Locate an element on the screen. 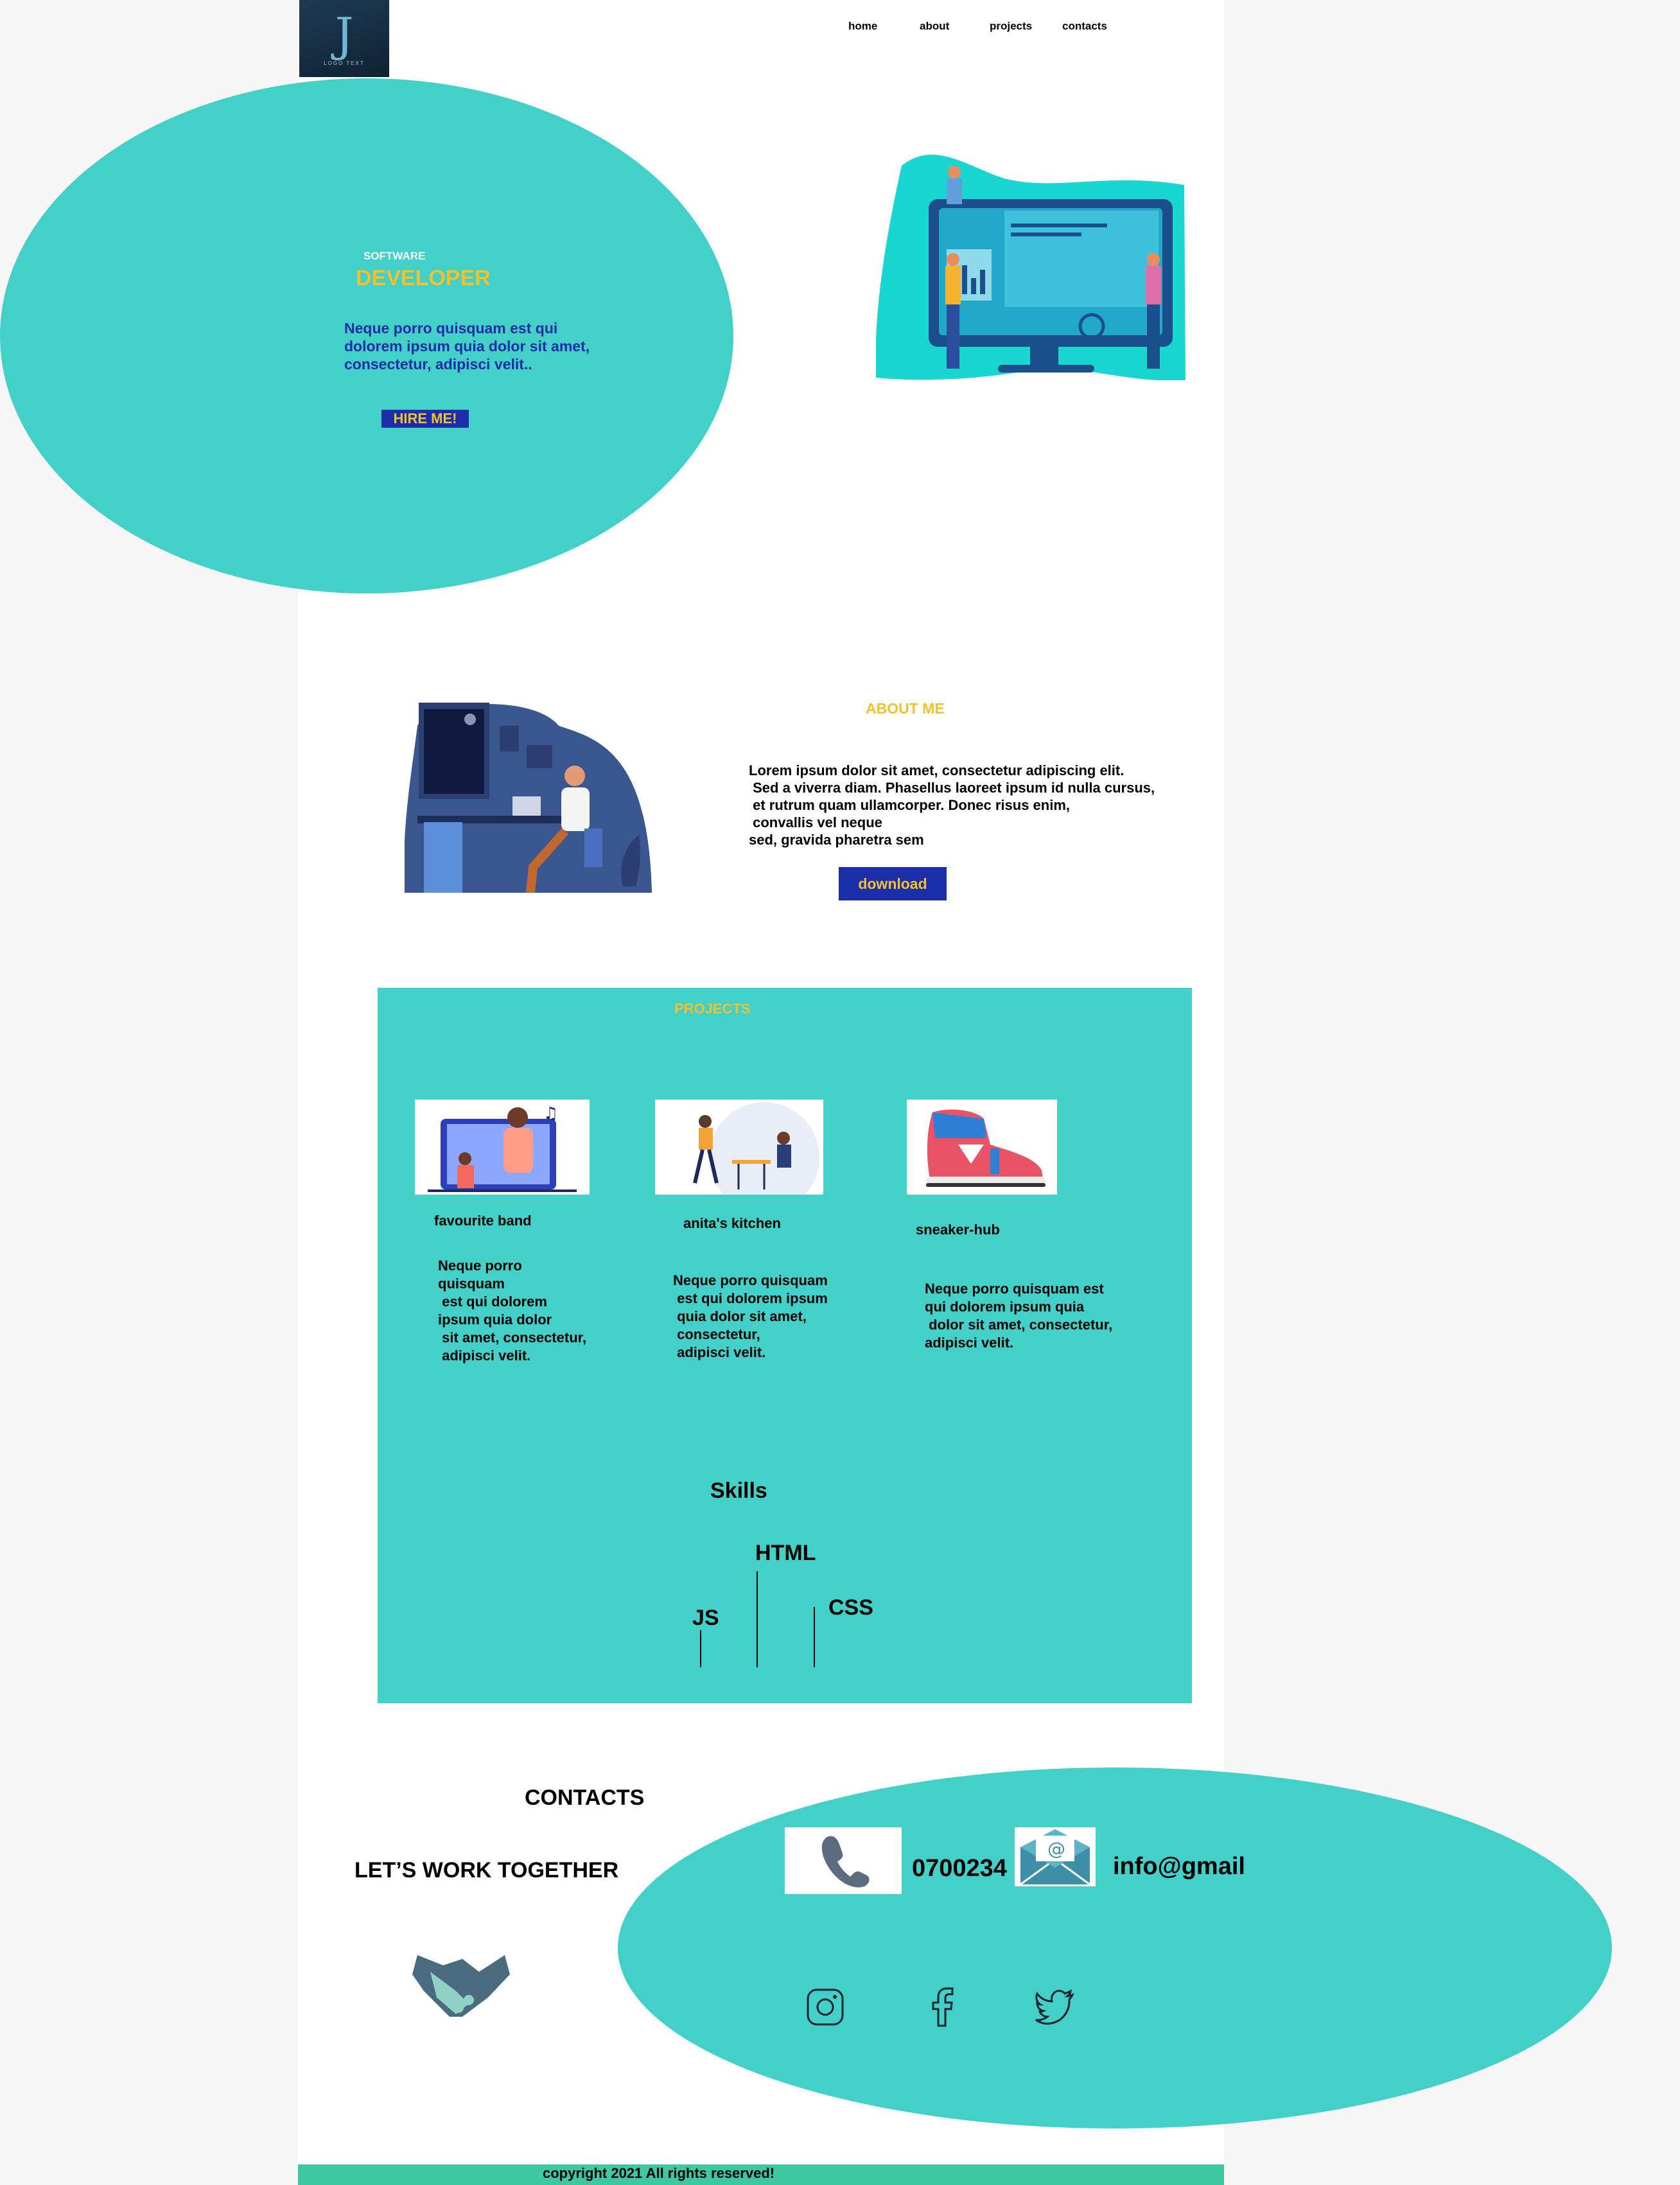 The image size is (1680, 2185). twitter-icon is located at coordinates (1055, 2007).